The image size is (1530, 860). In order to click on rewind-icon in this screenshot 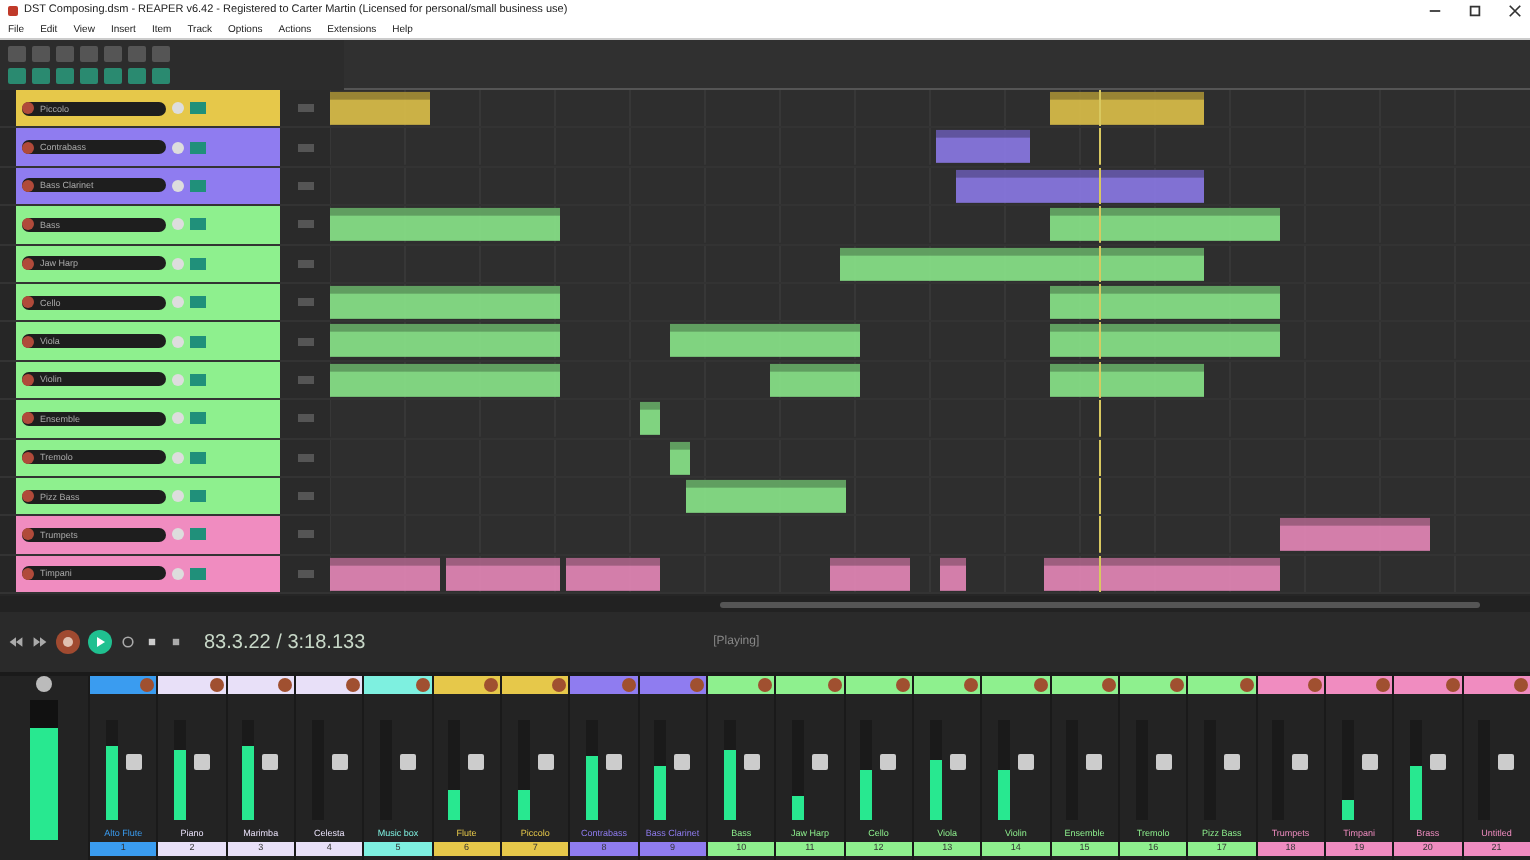, I will do `click(16, 642)`.